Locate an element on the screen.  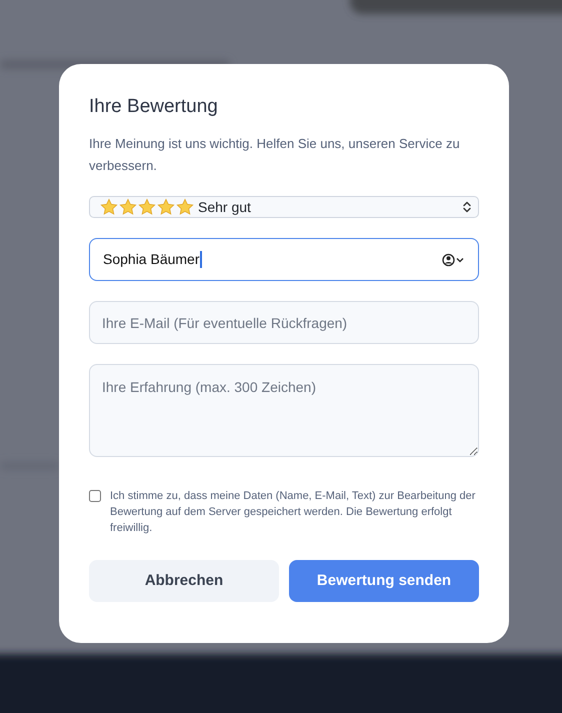
experience-textarea: Ihre Erfahrung (max. 300 Zeichen) is located at coordinates (284, 410).